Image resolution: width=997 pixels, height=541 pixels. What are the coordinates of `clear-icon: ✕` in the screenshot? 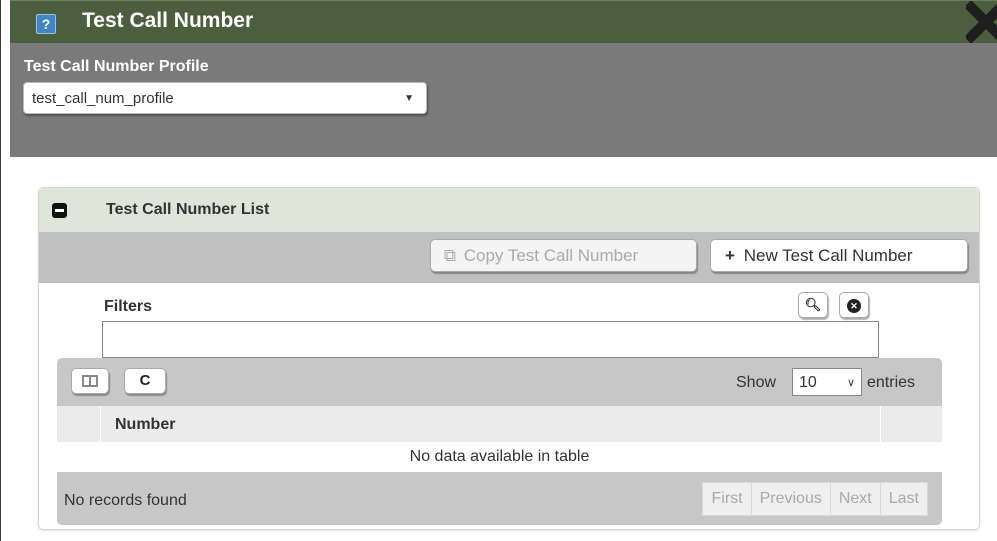 It's located at (854, 305).